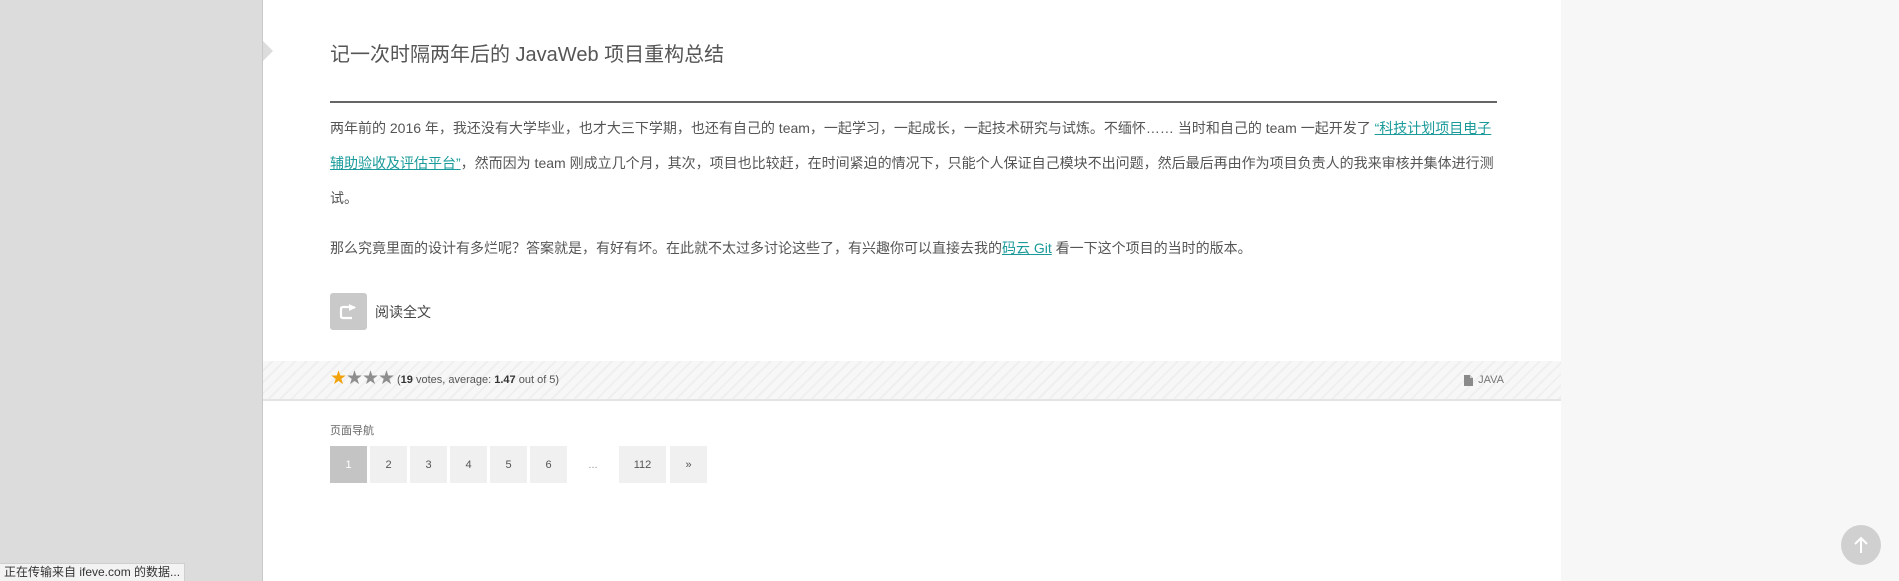 The width and height of the screenshot is (1899, 581). What do you see at coordinates (505, 380) in the screenshot?
I see `average-rating: 1.47` at bounding box center [505, 380].